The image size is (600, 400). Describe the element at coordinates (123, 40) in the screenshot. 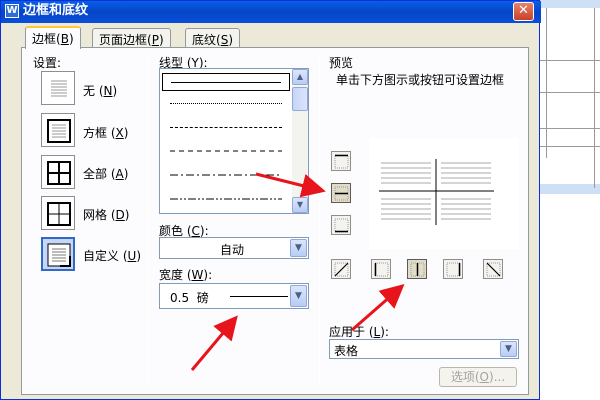

I see `tab-label: 页面边框` at that location.